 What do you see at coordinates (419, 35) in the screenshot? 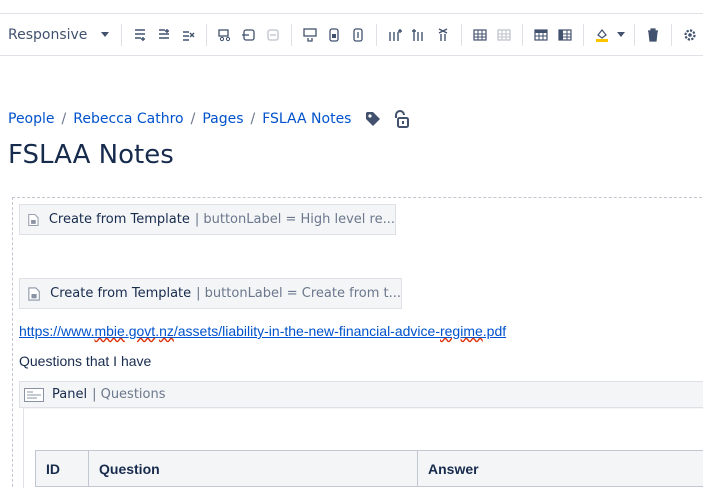
I see `insert-column-after-icon` at bounding box center [419, 35].